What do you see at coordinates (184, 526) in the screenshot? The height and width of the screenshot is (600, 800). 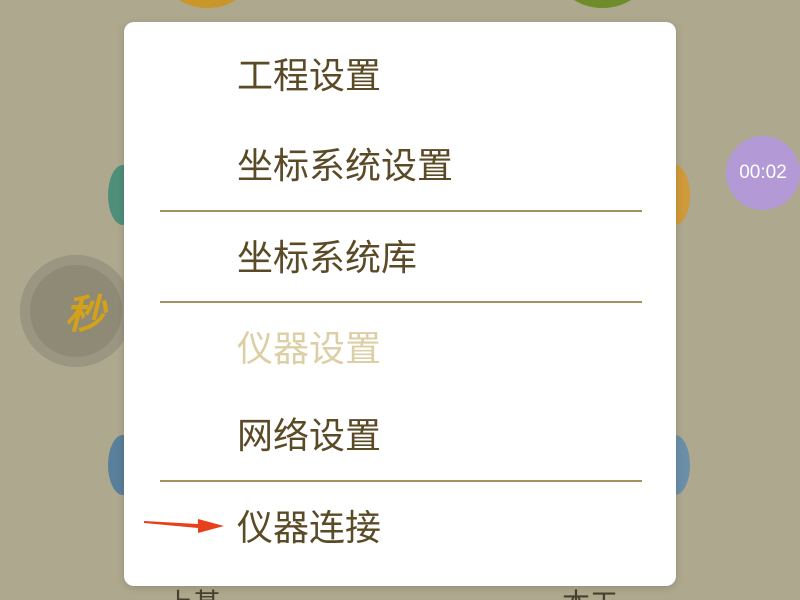 I see `red-pointer-arrow-icon` at bounding box center [184, 526].